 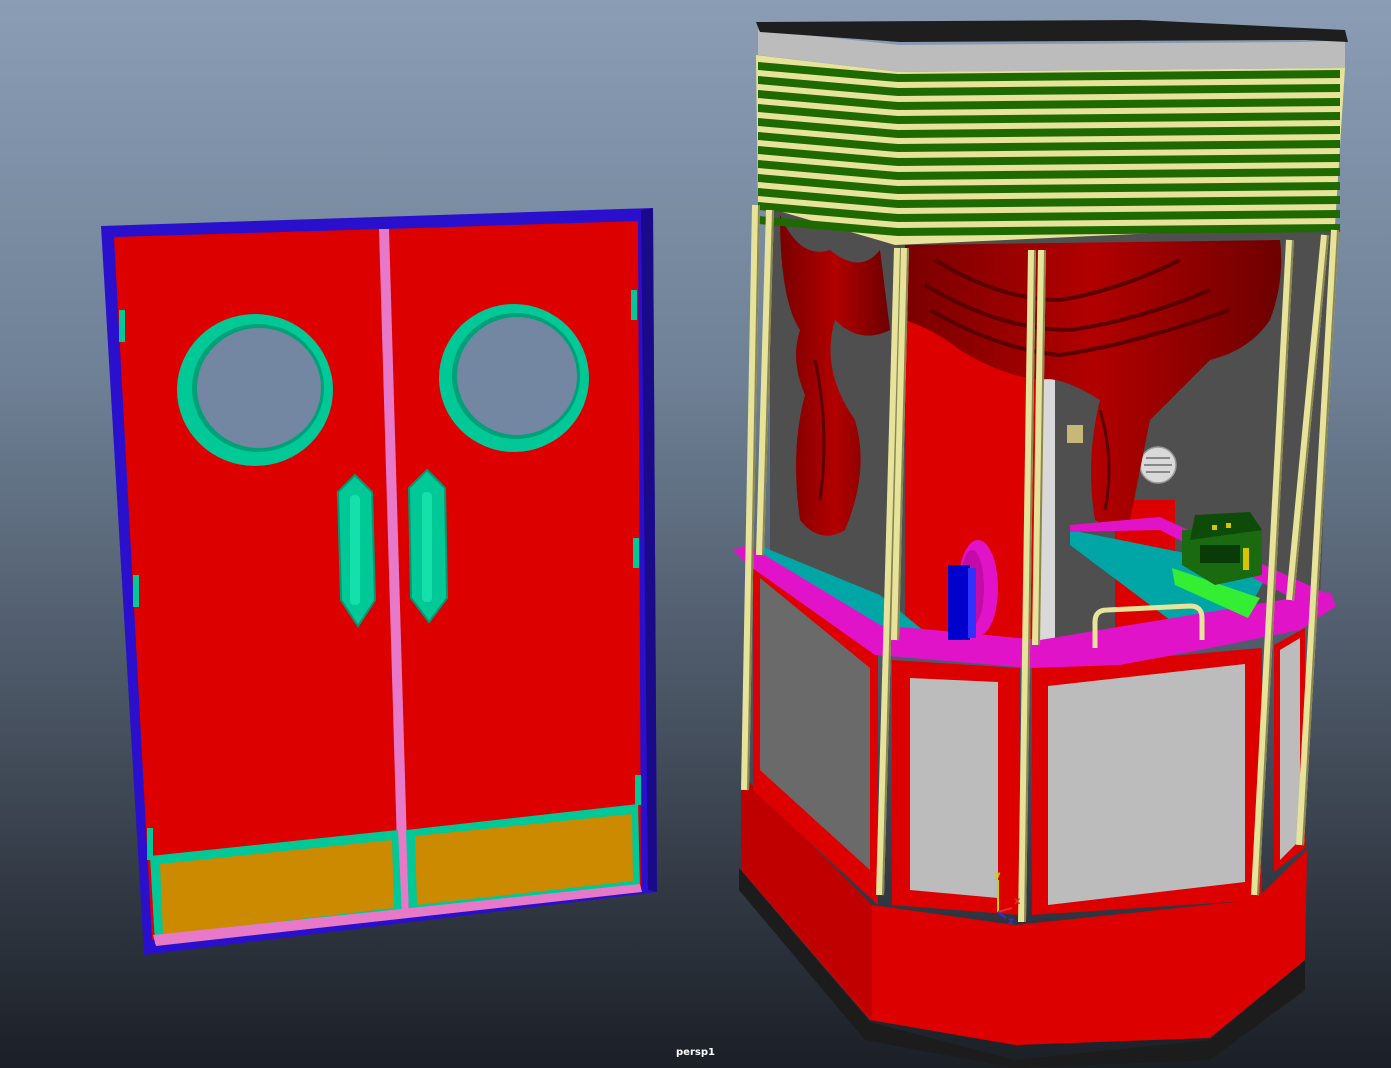 What do you see at coordinates (1122, 56) in the screenshot?
I see `booth-roof-front` at bounding box center [1122, 56].